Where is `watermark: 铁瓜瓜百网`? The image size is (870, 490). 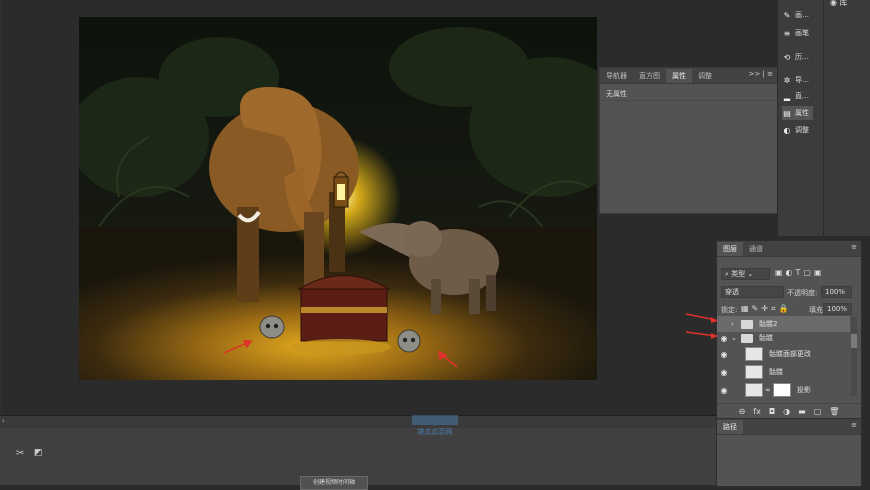 watermark: 铁瓜瓜百网 is located at coordinates (435, 426).